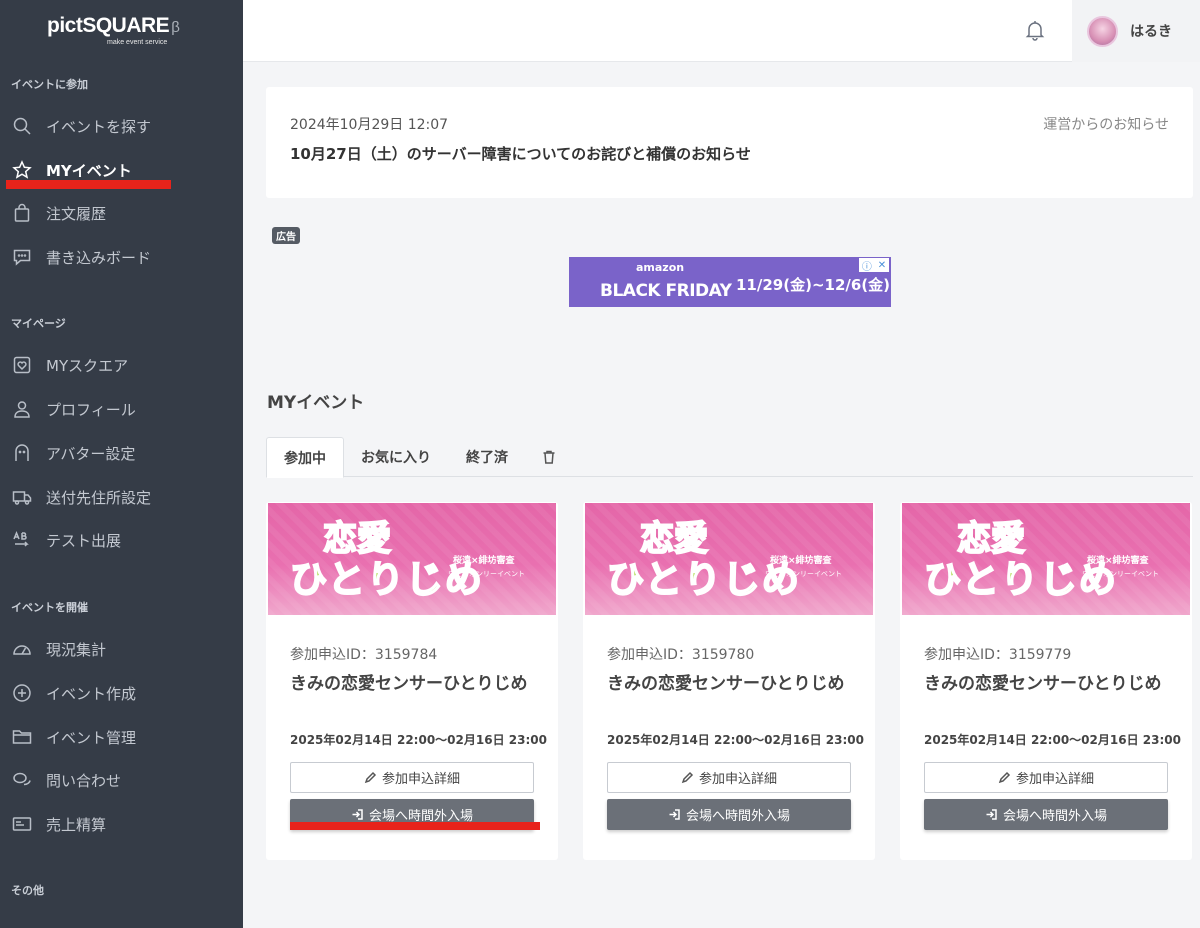  What do you see at coordinates (520, 153) in the screenshot?
I see `notice-title: 10月27日（土）のサーバー障害についてのお詫びと補償のお知らせ` at bounding box center [520, 153].